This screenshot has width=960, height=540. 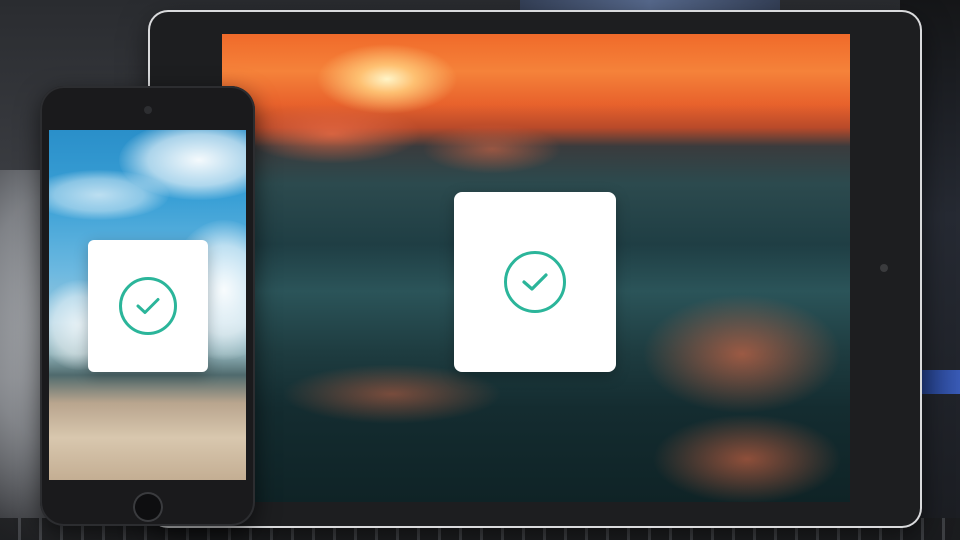 What do you see at coordinates (109, 195) in the screenshot?
I see `cloud` at bounding box center [109, 195].